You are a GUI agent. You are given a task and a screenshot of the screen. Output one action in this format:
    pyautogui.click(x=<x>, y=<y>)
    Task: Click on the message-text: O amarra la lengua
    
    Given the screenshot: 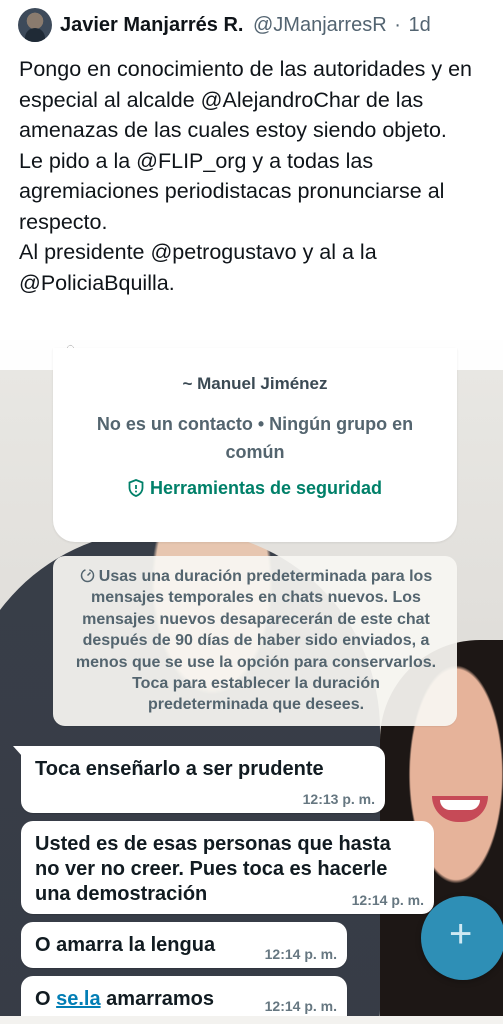 What is the action you would take?
    pyautogui.click(x=125, y=945)
    